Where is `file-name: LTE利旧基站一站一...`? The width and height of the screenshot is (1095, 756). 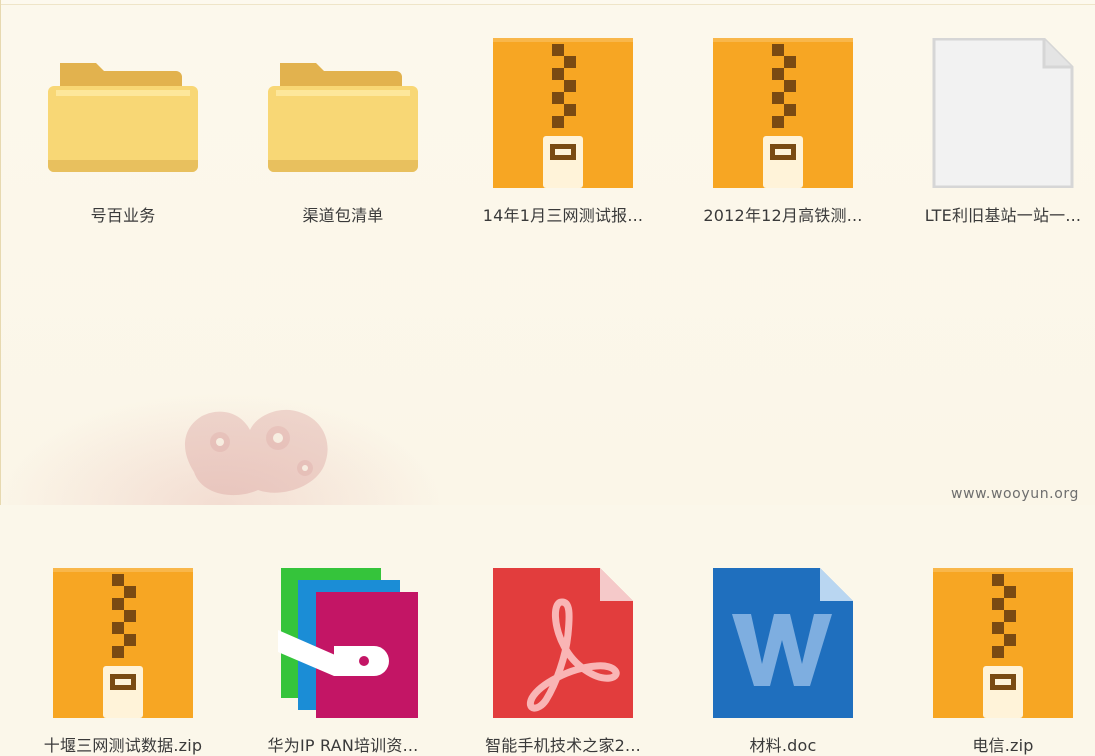
file-name: LTE利旧基站一站一... is located at coordinates (1003, 215).